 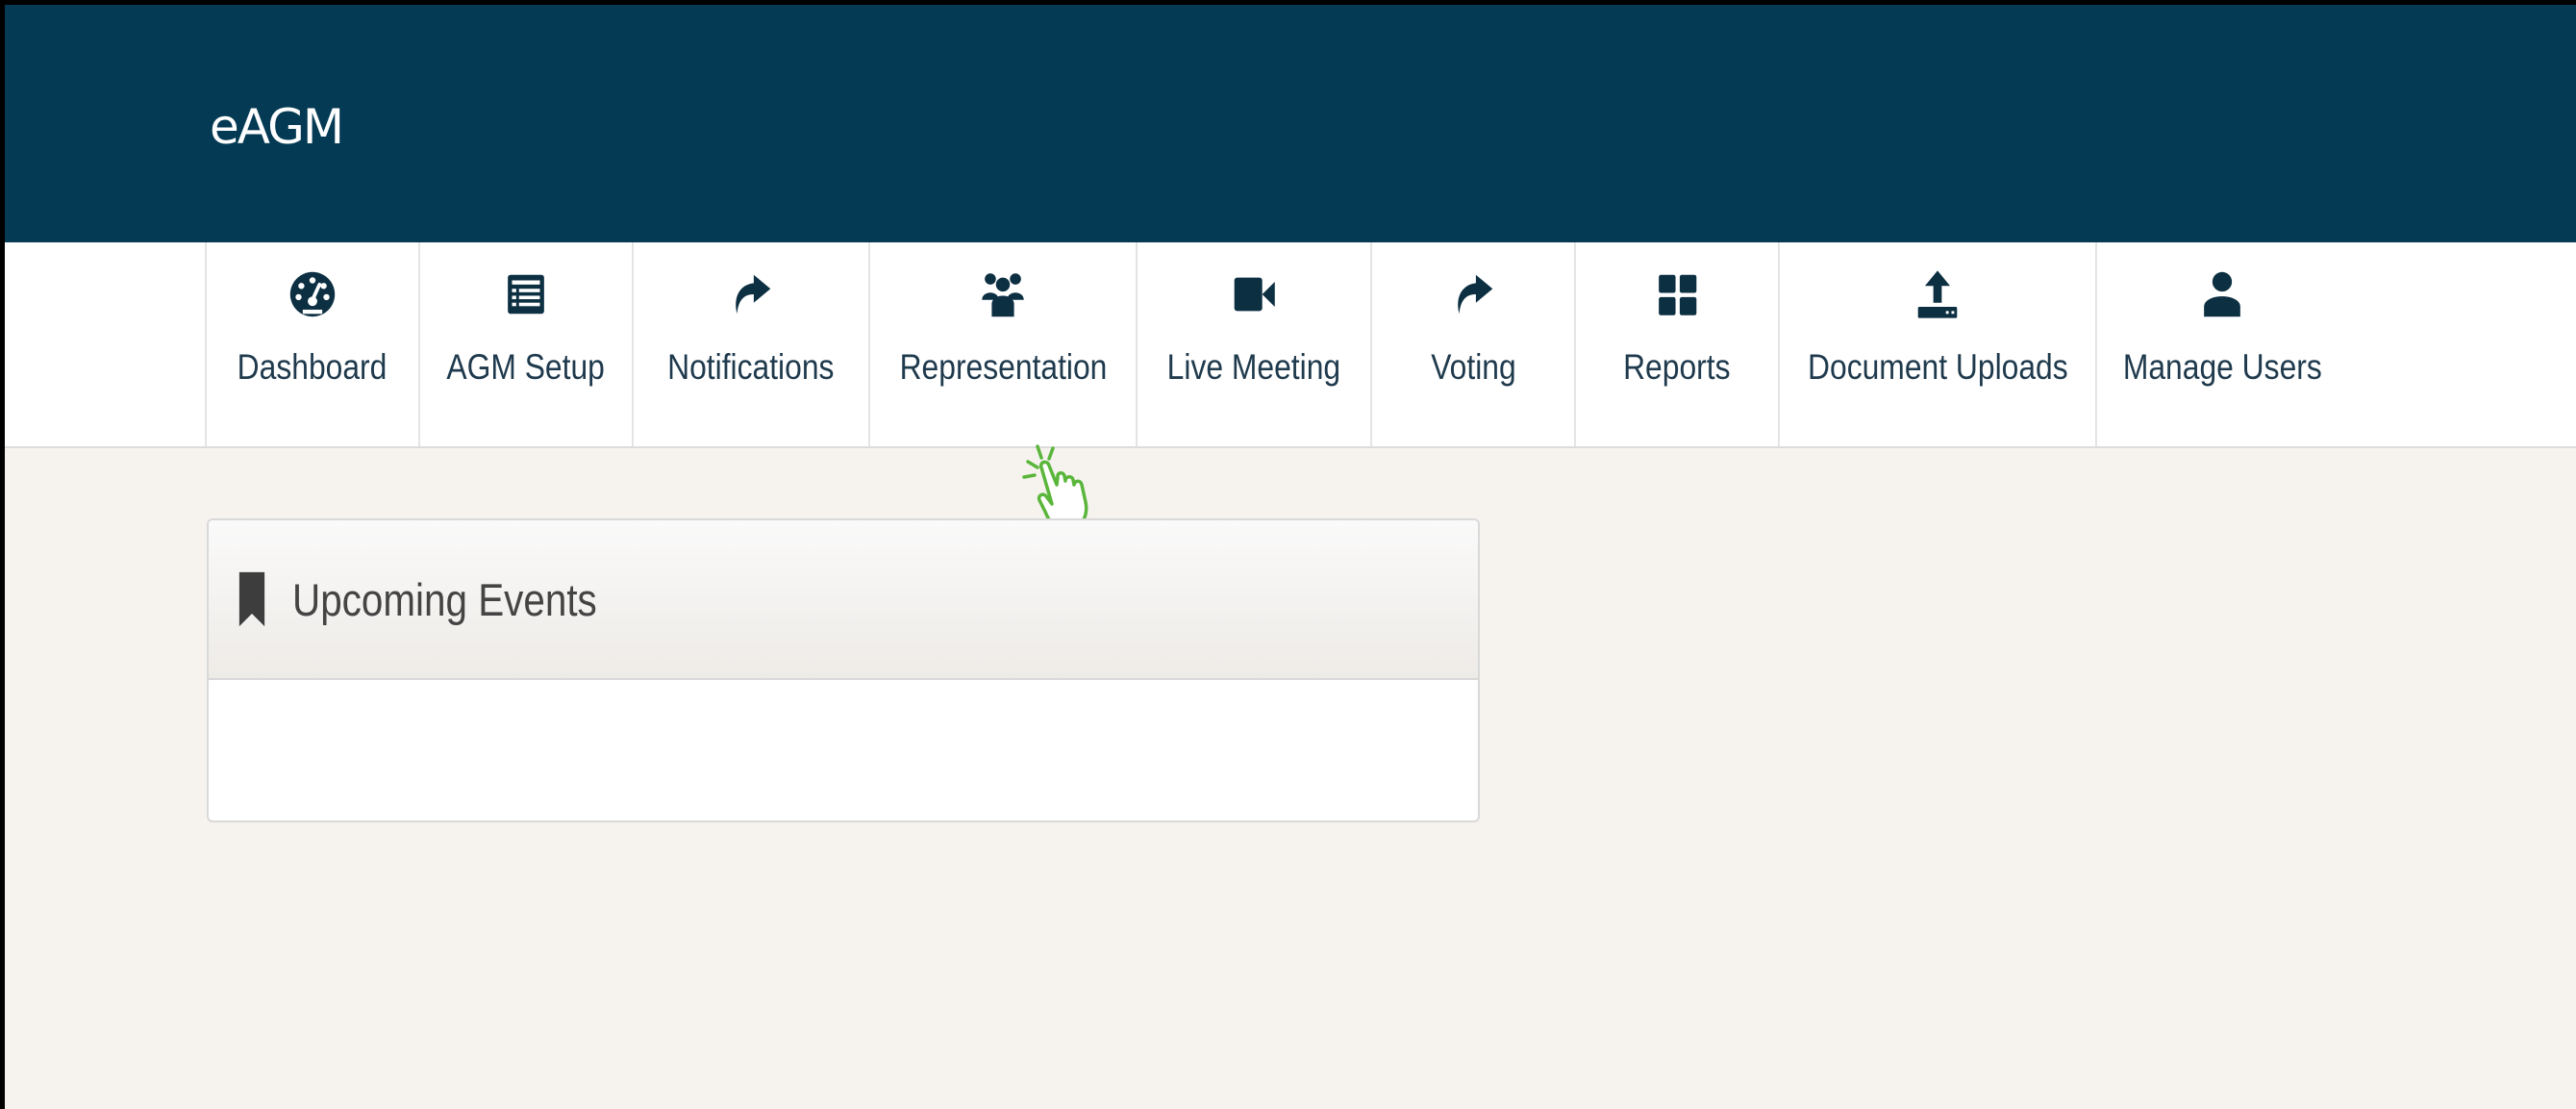 I want to click on nav-label: Manage Users, so click(x=2222, y=367).